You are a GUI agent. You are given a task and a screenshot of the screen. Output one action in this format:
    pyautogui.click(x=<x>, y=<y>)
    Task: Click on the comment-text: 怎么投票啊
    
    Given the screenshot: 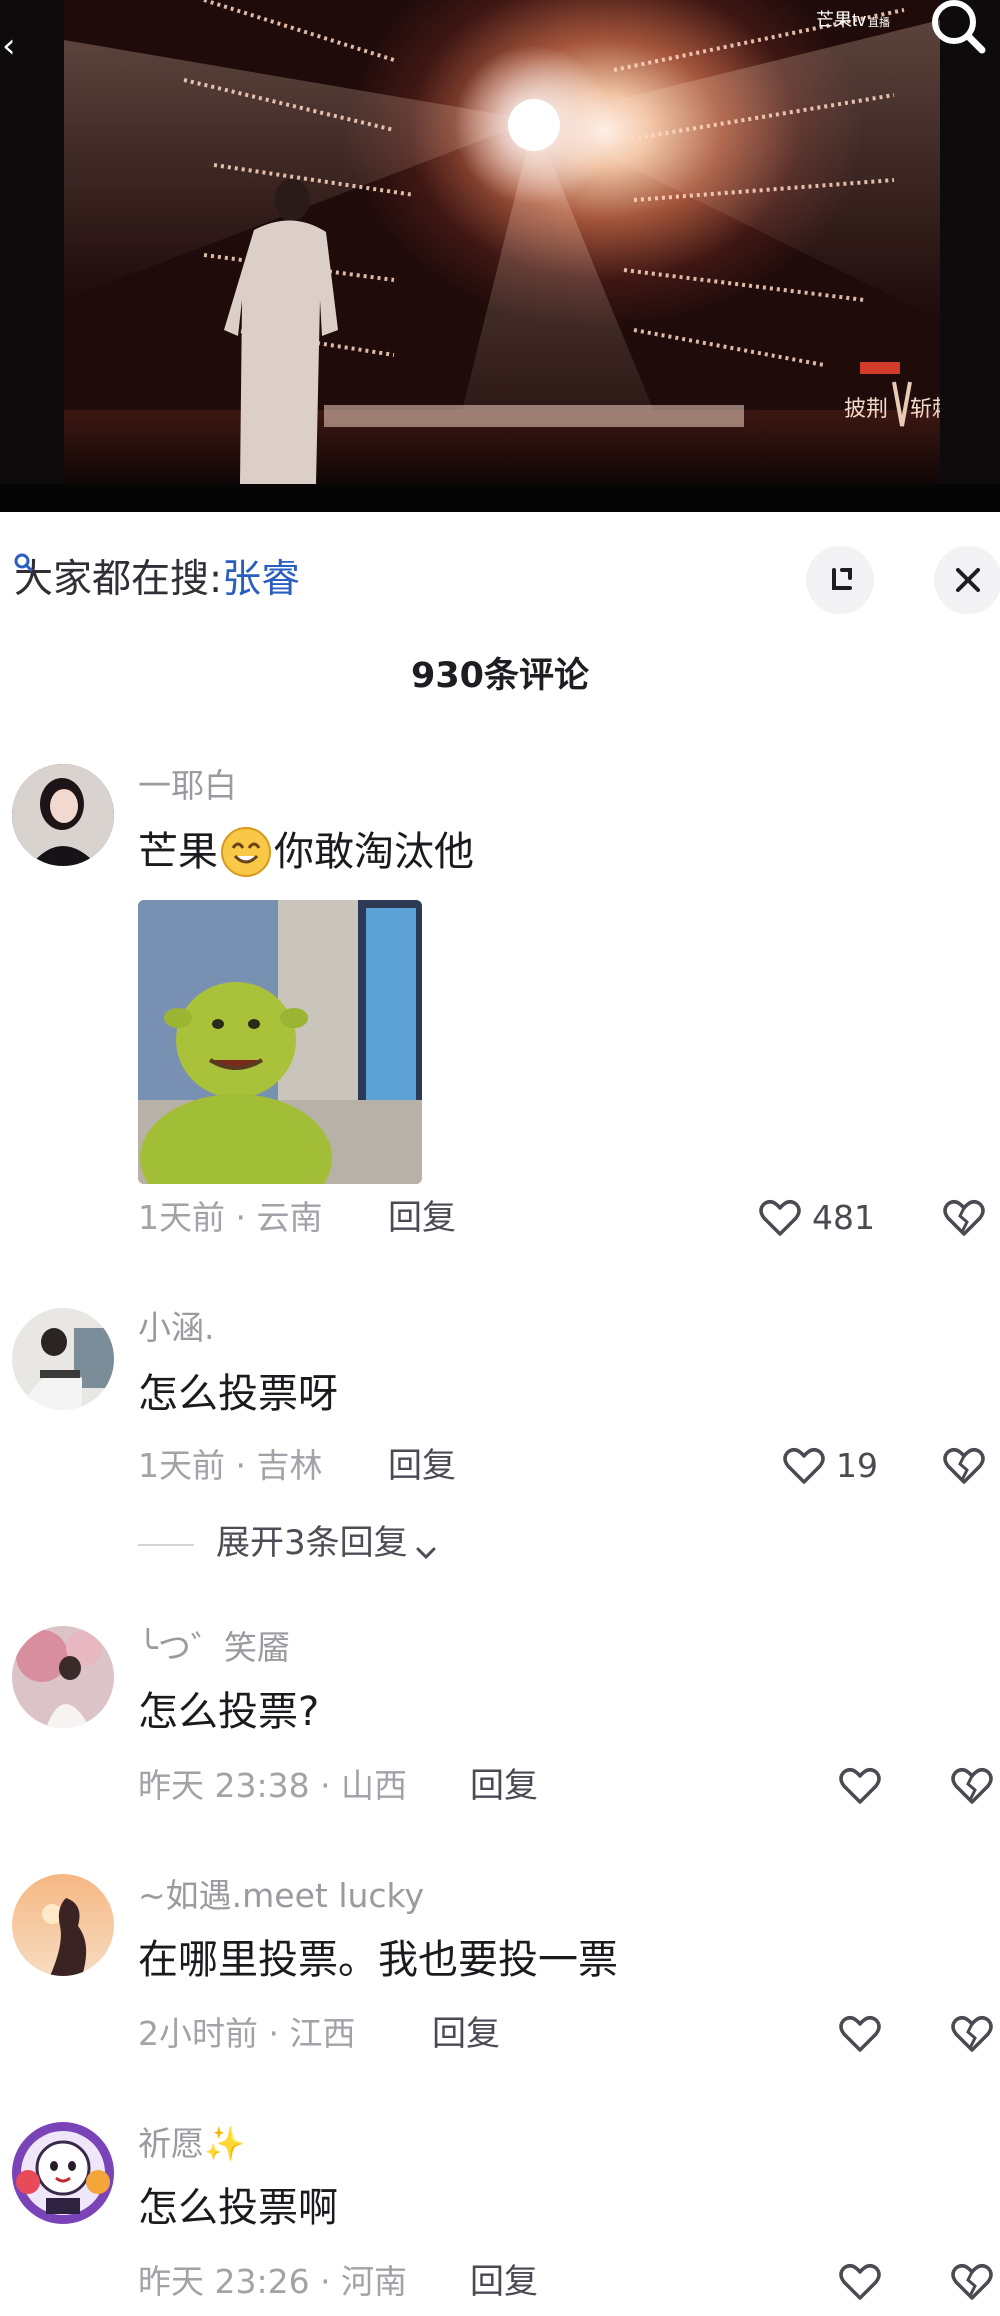 What is the action you would take?
    pyautogui.click(x=238, y=2208)
    